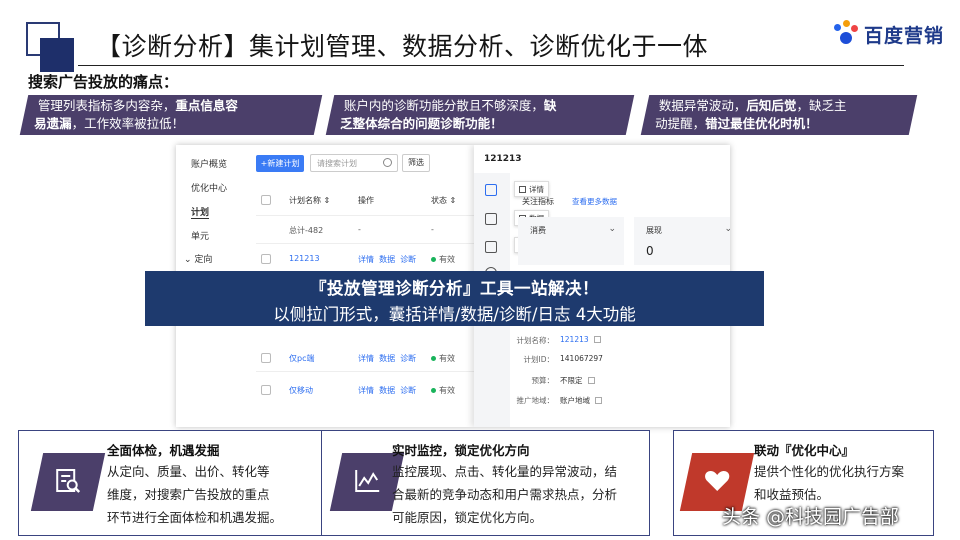 The width and height of the screenshot is (960, 540). What do you see at coordinates (163, 450) in the screenshot?
I see `feature-title: 全面体检，机遇发掘` at bounding box center [163, 450].